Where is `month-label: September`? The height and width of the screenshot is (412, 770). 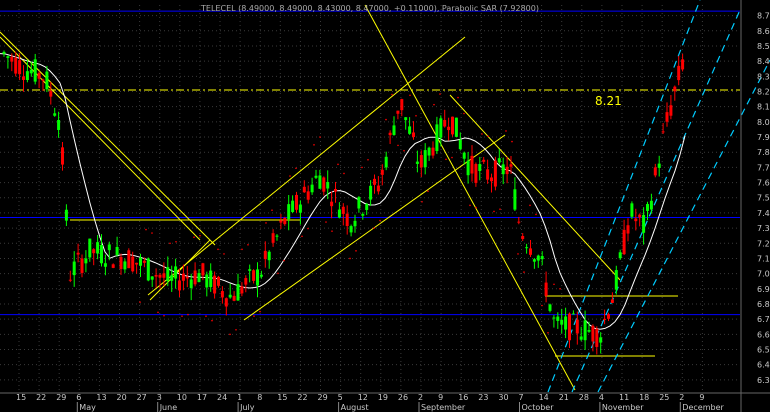 month-label: September is located at coordinates (443, 407).